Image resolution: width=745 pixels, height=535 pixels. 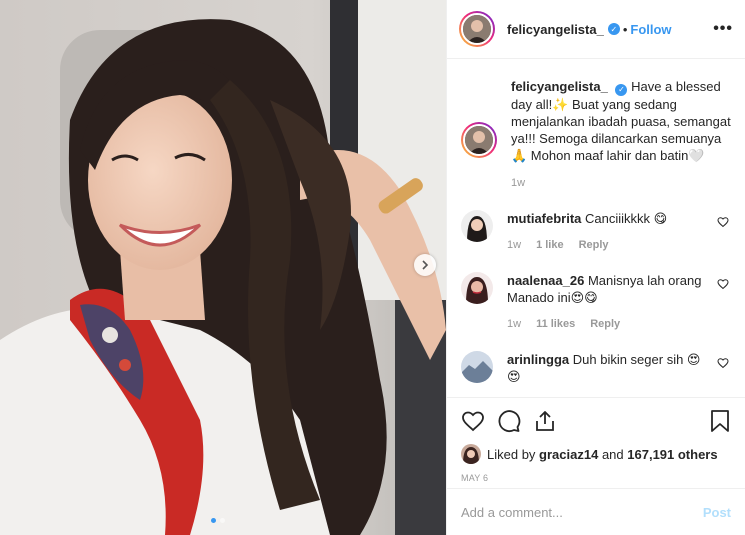 What do you see at coordinates (596, 367) in the screenshot?
I see `comment-item: arinlingga Duh bikin seger sih 😍😍` at bounding box center [596, 367].